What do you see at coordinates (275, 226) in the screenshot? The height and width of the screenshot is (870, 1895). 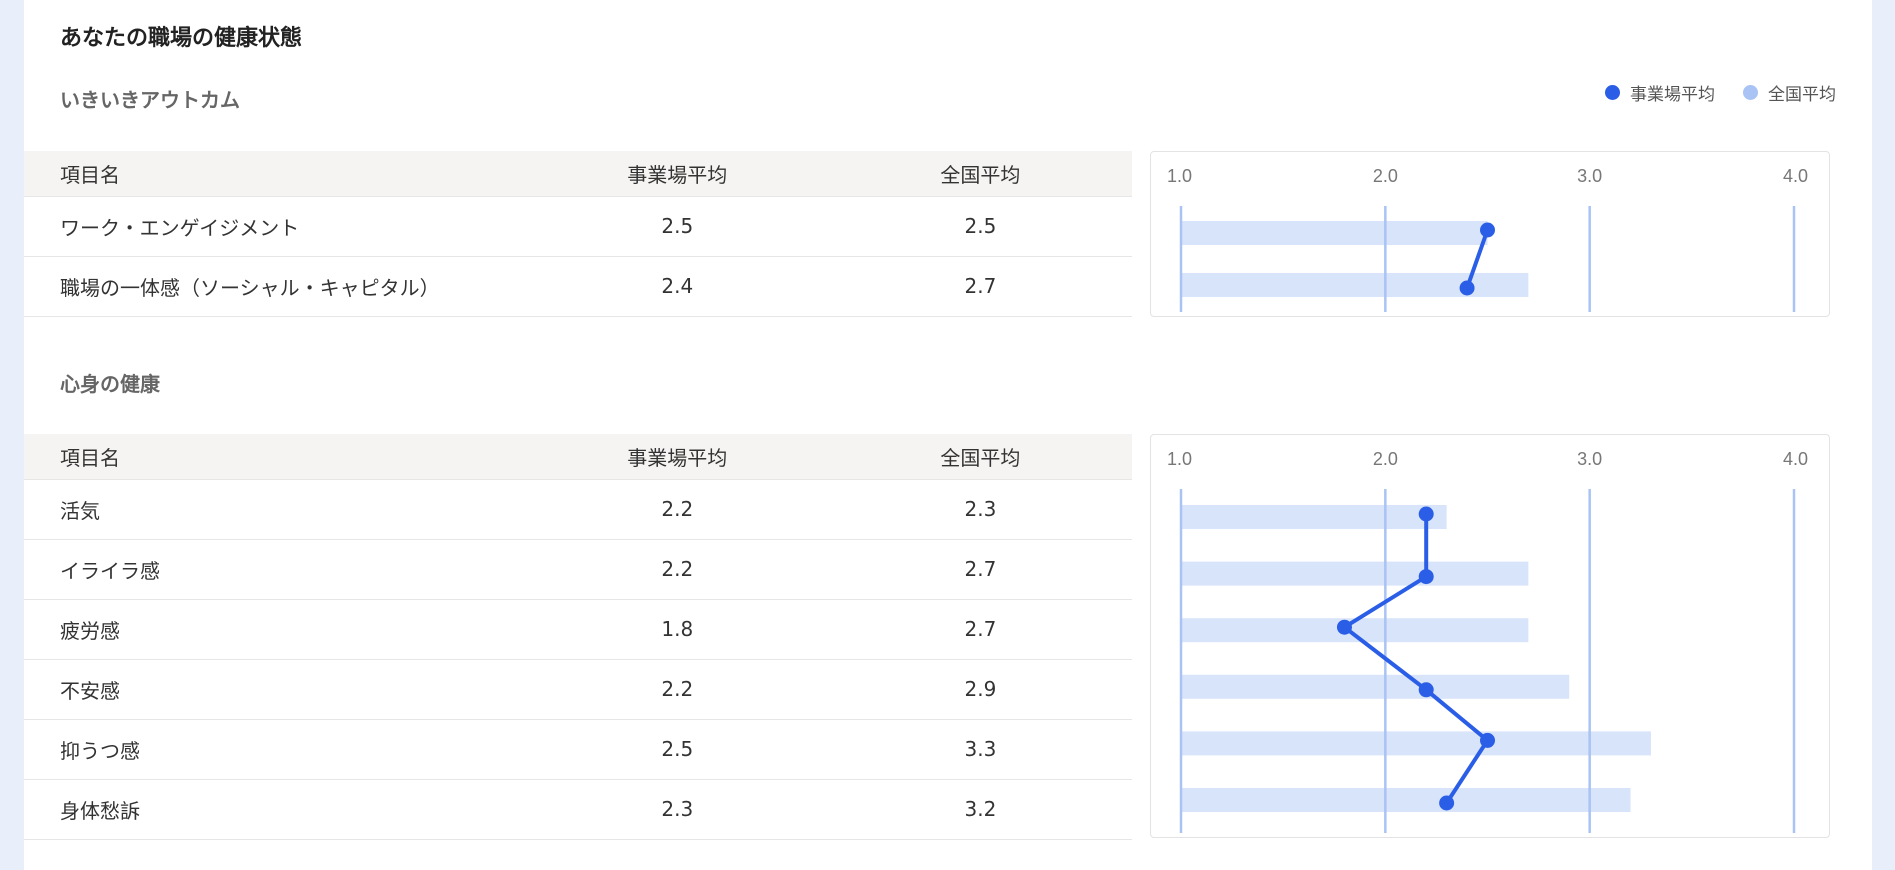 I see `row-item-name: ワーク・エンゲイジメント` at bounding box center [275, 226].